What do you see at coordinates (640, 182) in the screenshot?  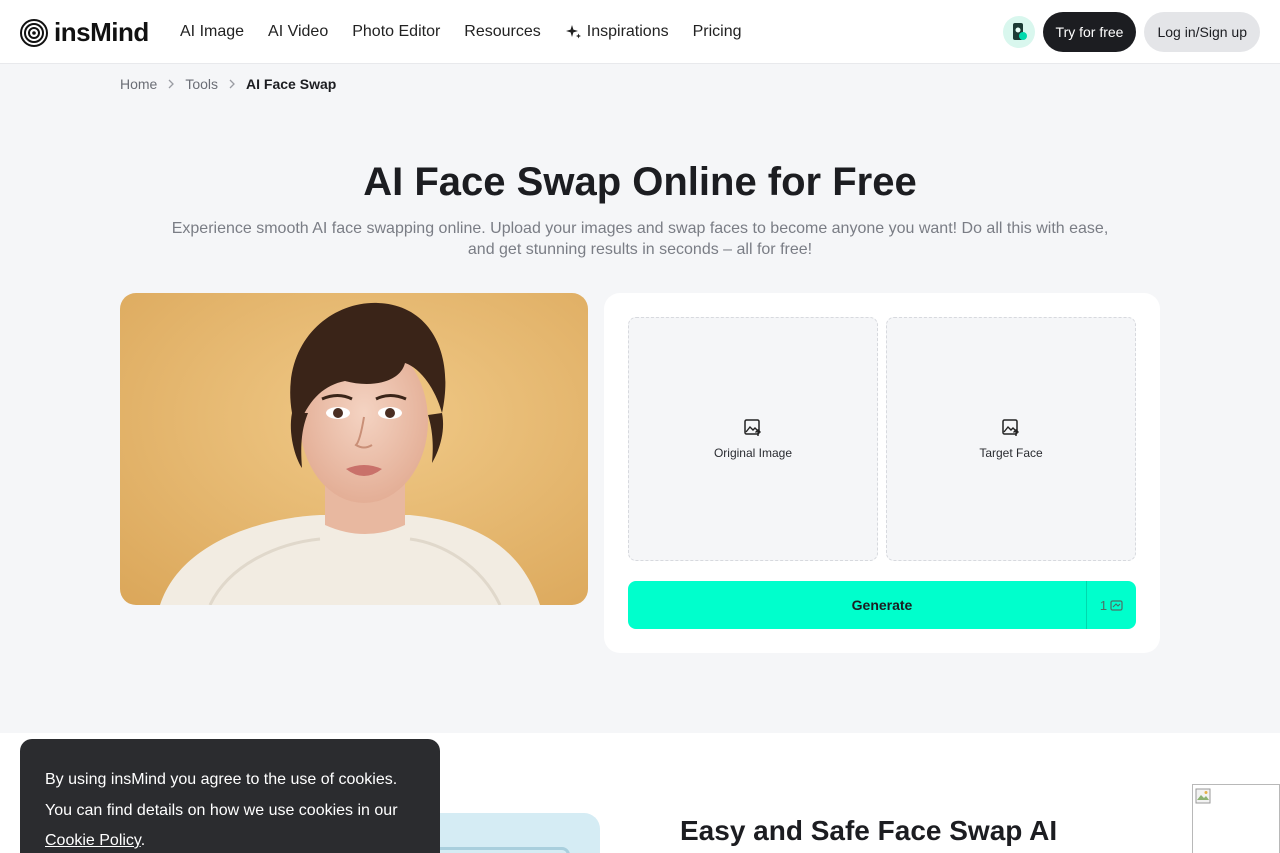 I see `page-title: AI Face Swap Online for Free` at bounding box center [640, 182].